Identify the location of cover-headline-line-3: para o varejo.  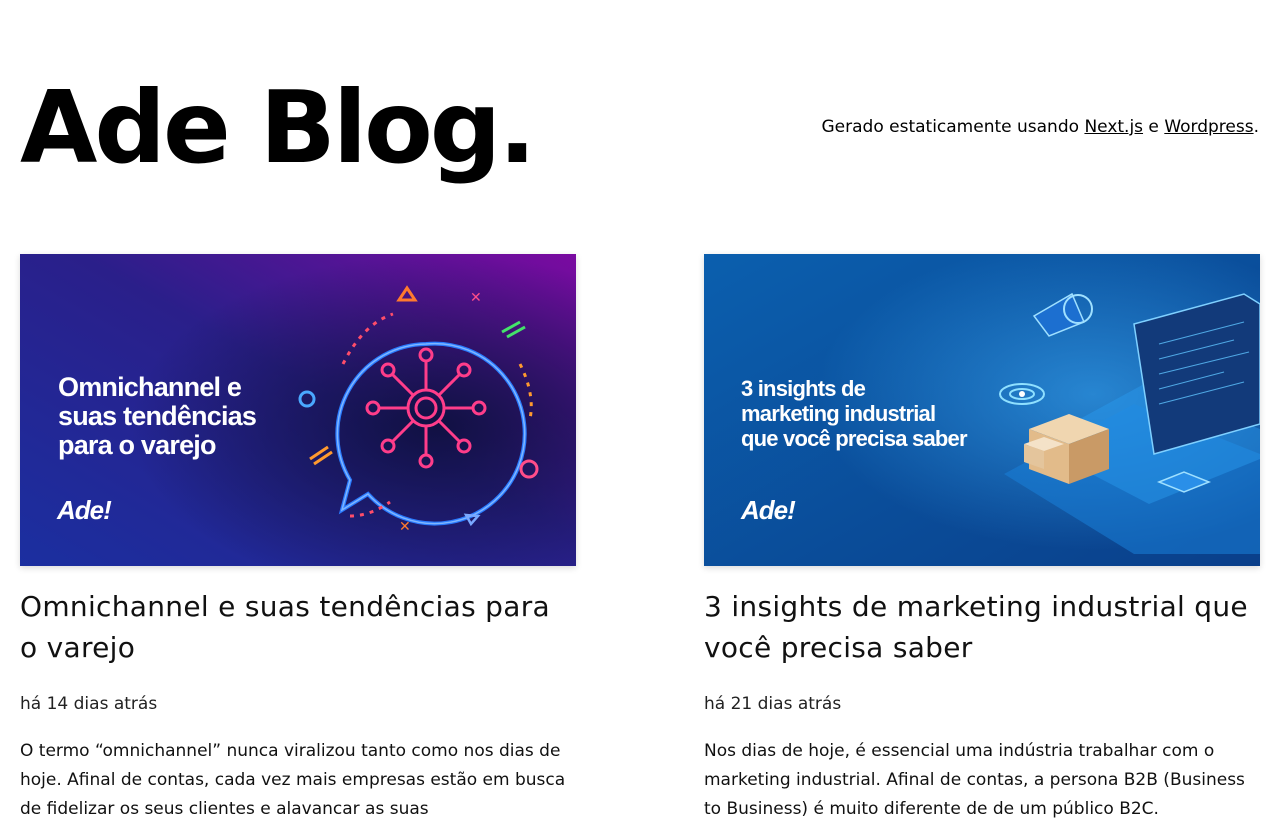
(137, 445).